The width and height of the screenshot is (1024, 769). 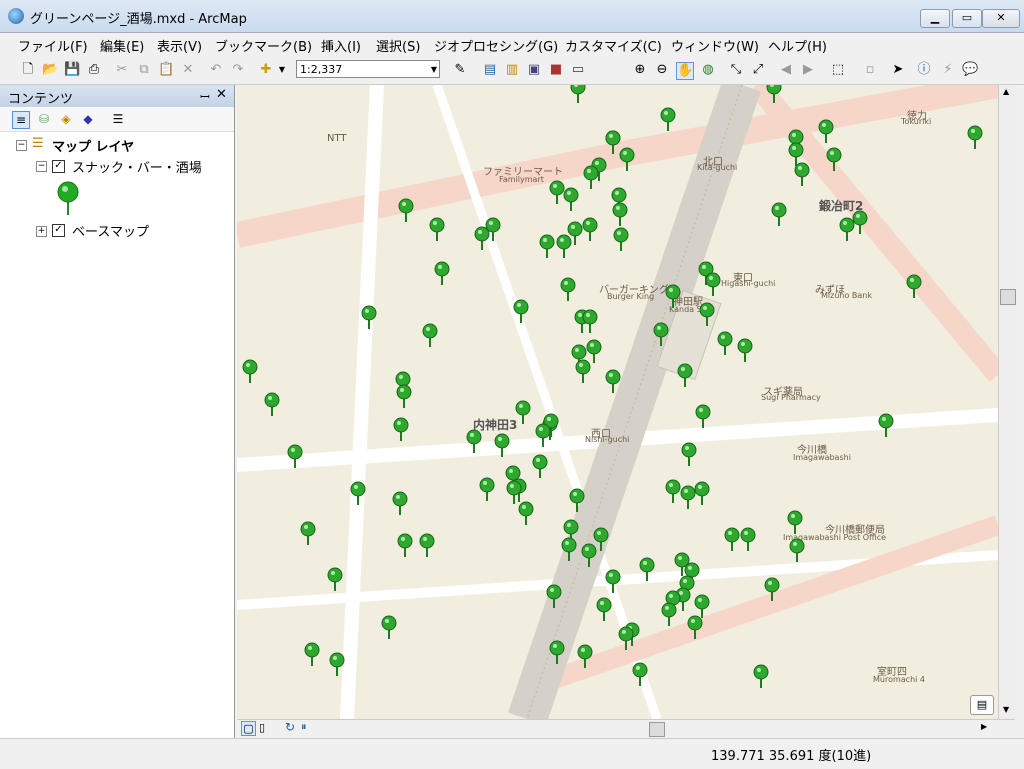 What do you see at coordinates (282, 70) in the screenshot?
I see `add-data-dropdown-icon: ▼` at bounding box center [282, 70].